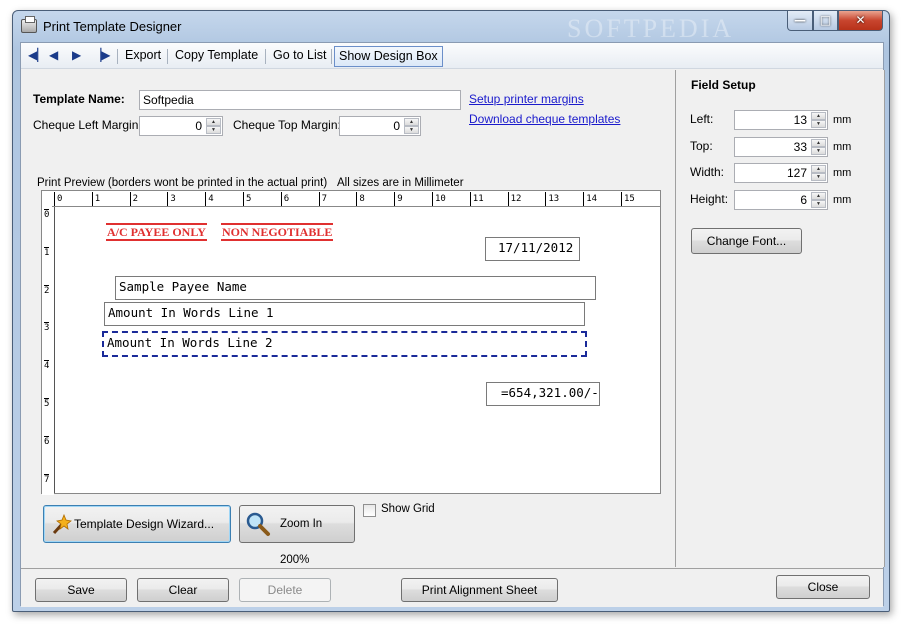 Image resolution: width=911 pixels, height=632 pixels. Describe the element at coordinates (707, 172) in the screenshot. I see `width-label: Width:` at that location.